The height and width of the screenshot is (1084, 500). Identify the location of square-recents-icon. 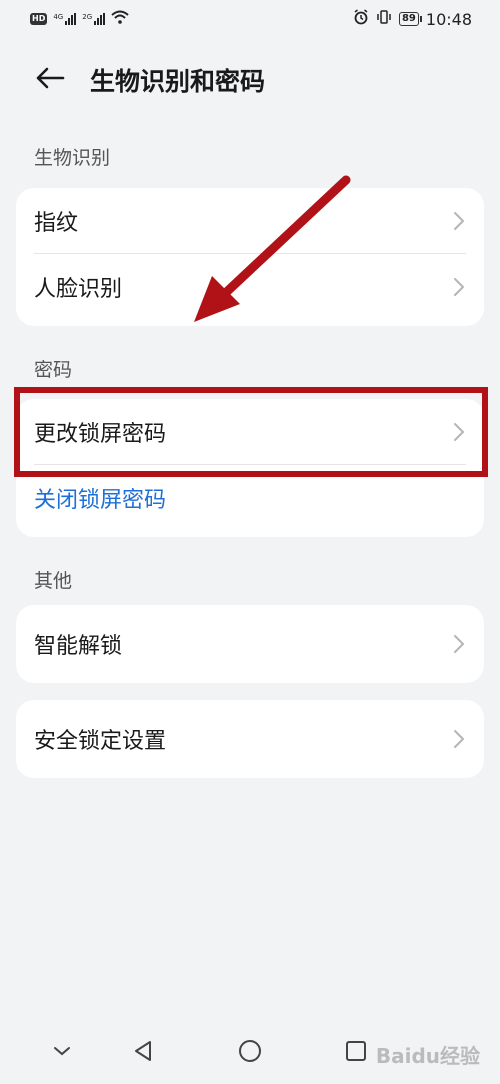
(356, 1051).